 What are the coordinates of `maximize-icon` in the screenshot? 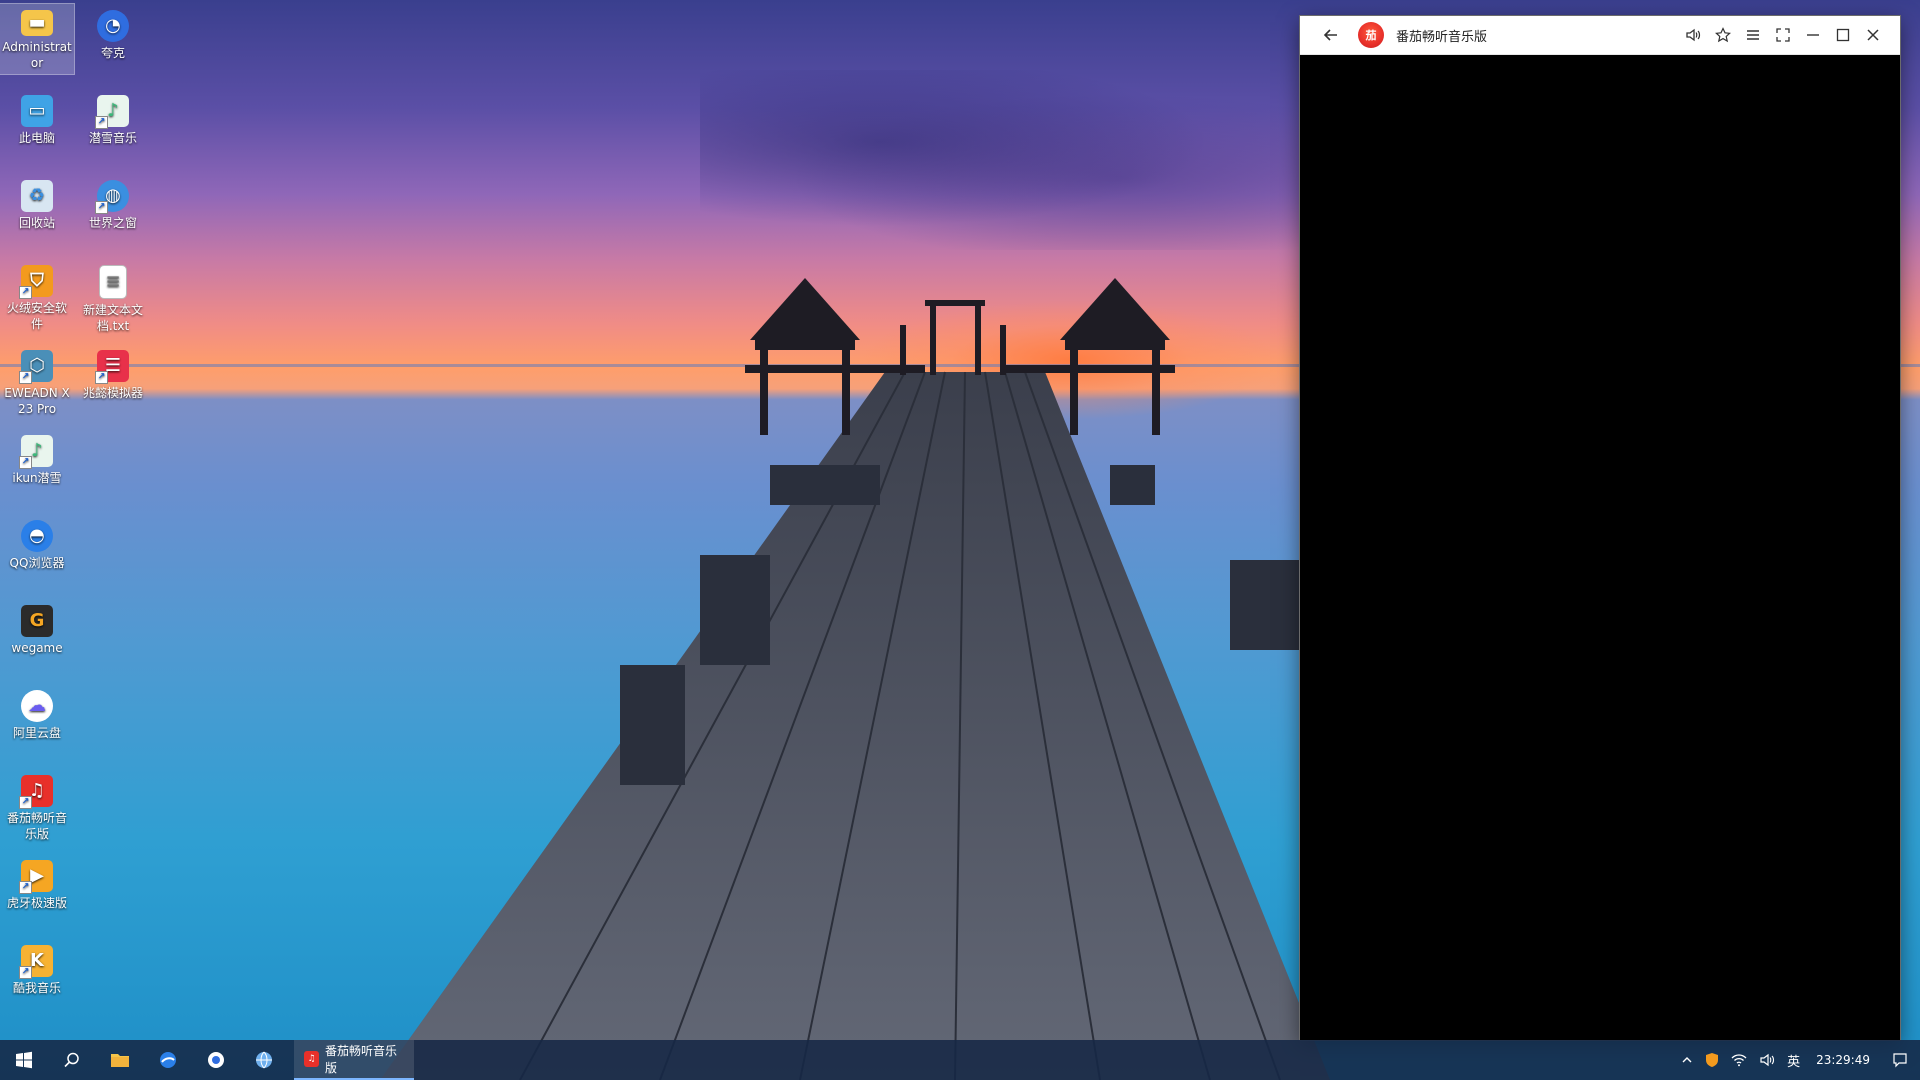 It's located at (1843, 35).